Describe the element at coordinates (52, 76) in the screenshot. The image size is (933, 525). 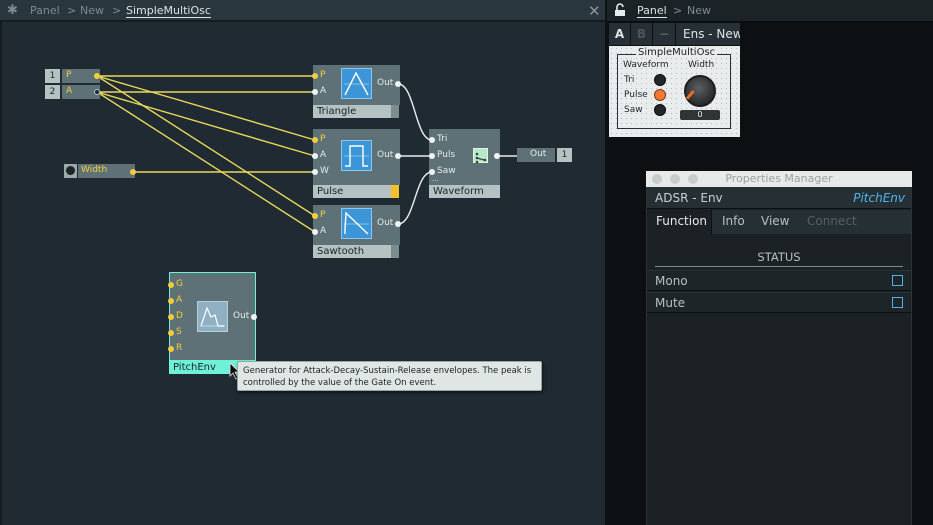
I see `input-index: 1` at that location.